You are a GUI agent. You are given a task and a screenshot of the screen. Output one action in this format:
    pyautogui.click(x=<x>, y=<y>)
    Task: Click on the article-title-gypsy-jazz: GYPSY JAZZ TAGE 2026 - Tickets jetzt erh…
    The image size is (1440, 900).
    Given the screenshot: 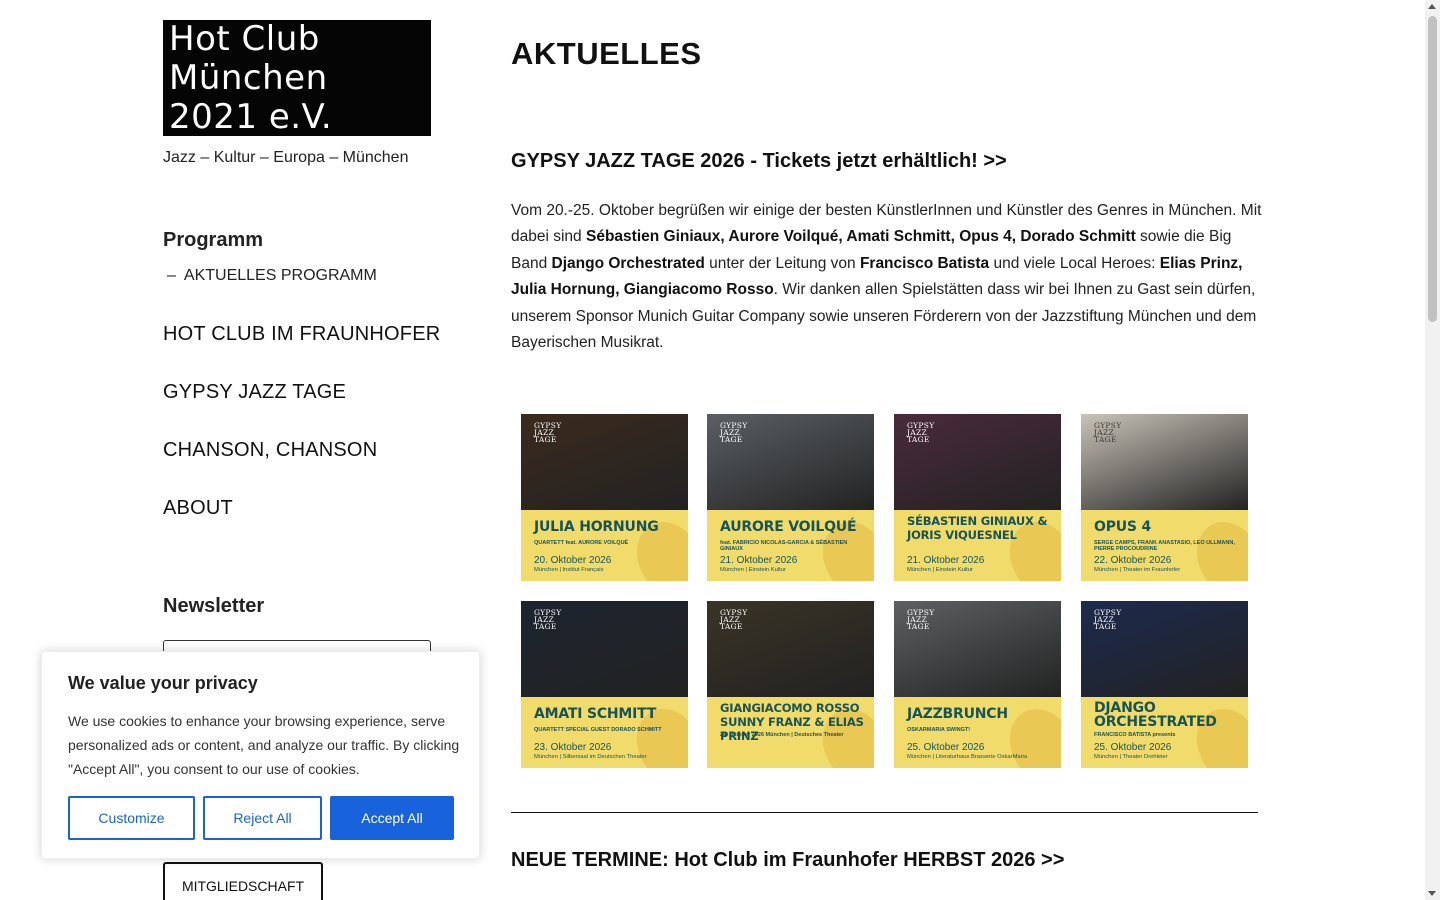 What is the action you would take?
    pyautogui.click(x=759, y=161)
    